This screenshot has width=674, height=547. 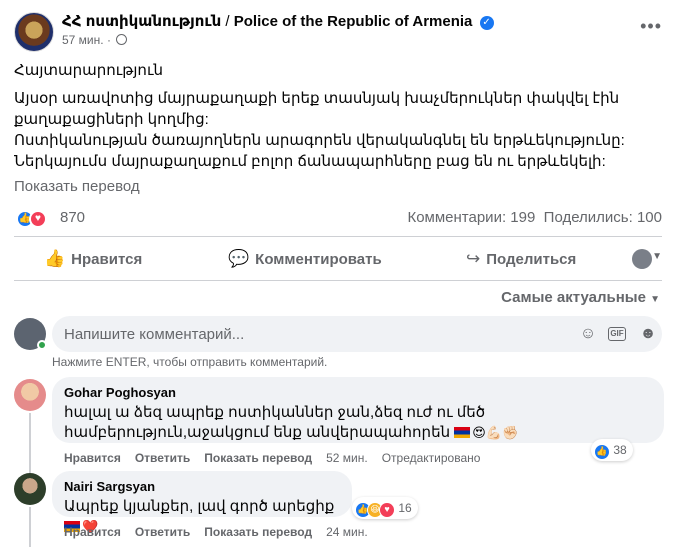 I want to click on show-translation-link: Показать перевод, so click(x=77, y=186).